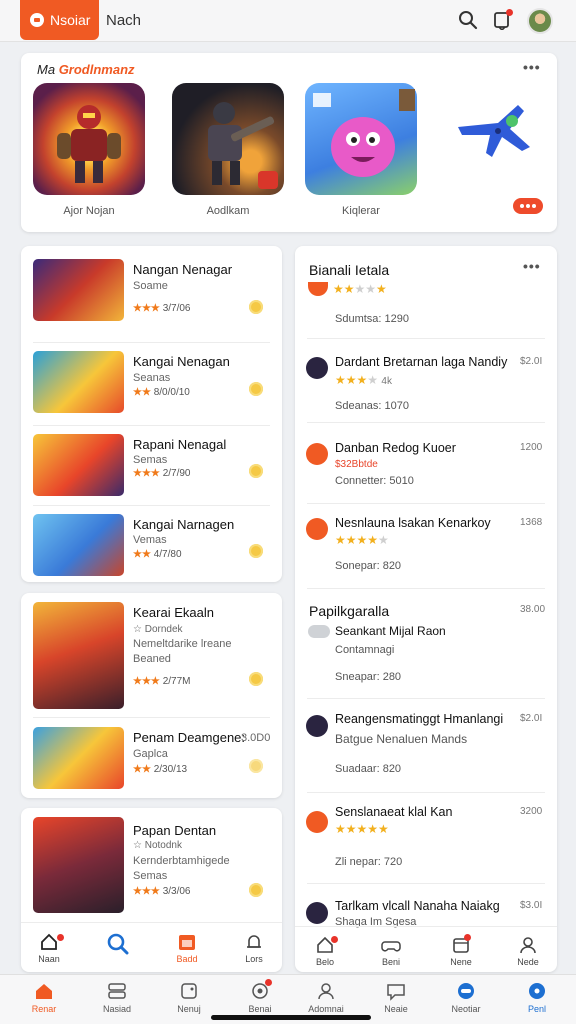  I want to click on leader-title: Senslanaeat klal Kan, so click(393, 812).